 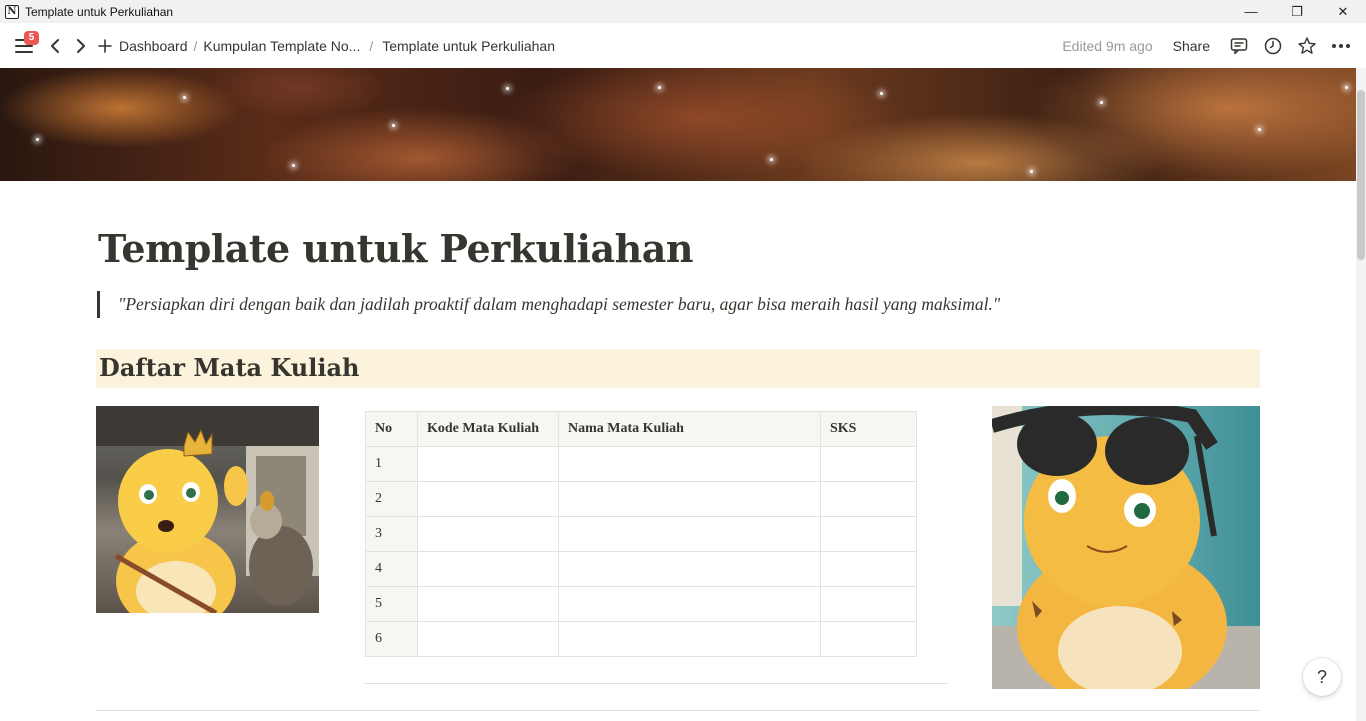 I want to click on table-cell-no: 6, so click(x=391, y=639).